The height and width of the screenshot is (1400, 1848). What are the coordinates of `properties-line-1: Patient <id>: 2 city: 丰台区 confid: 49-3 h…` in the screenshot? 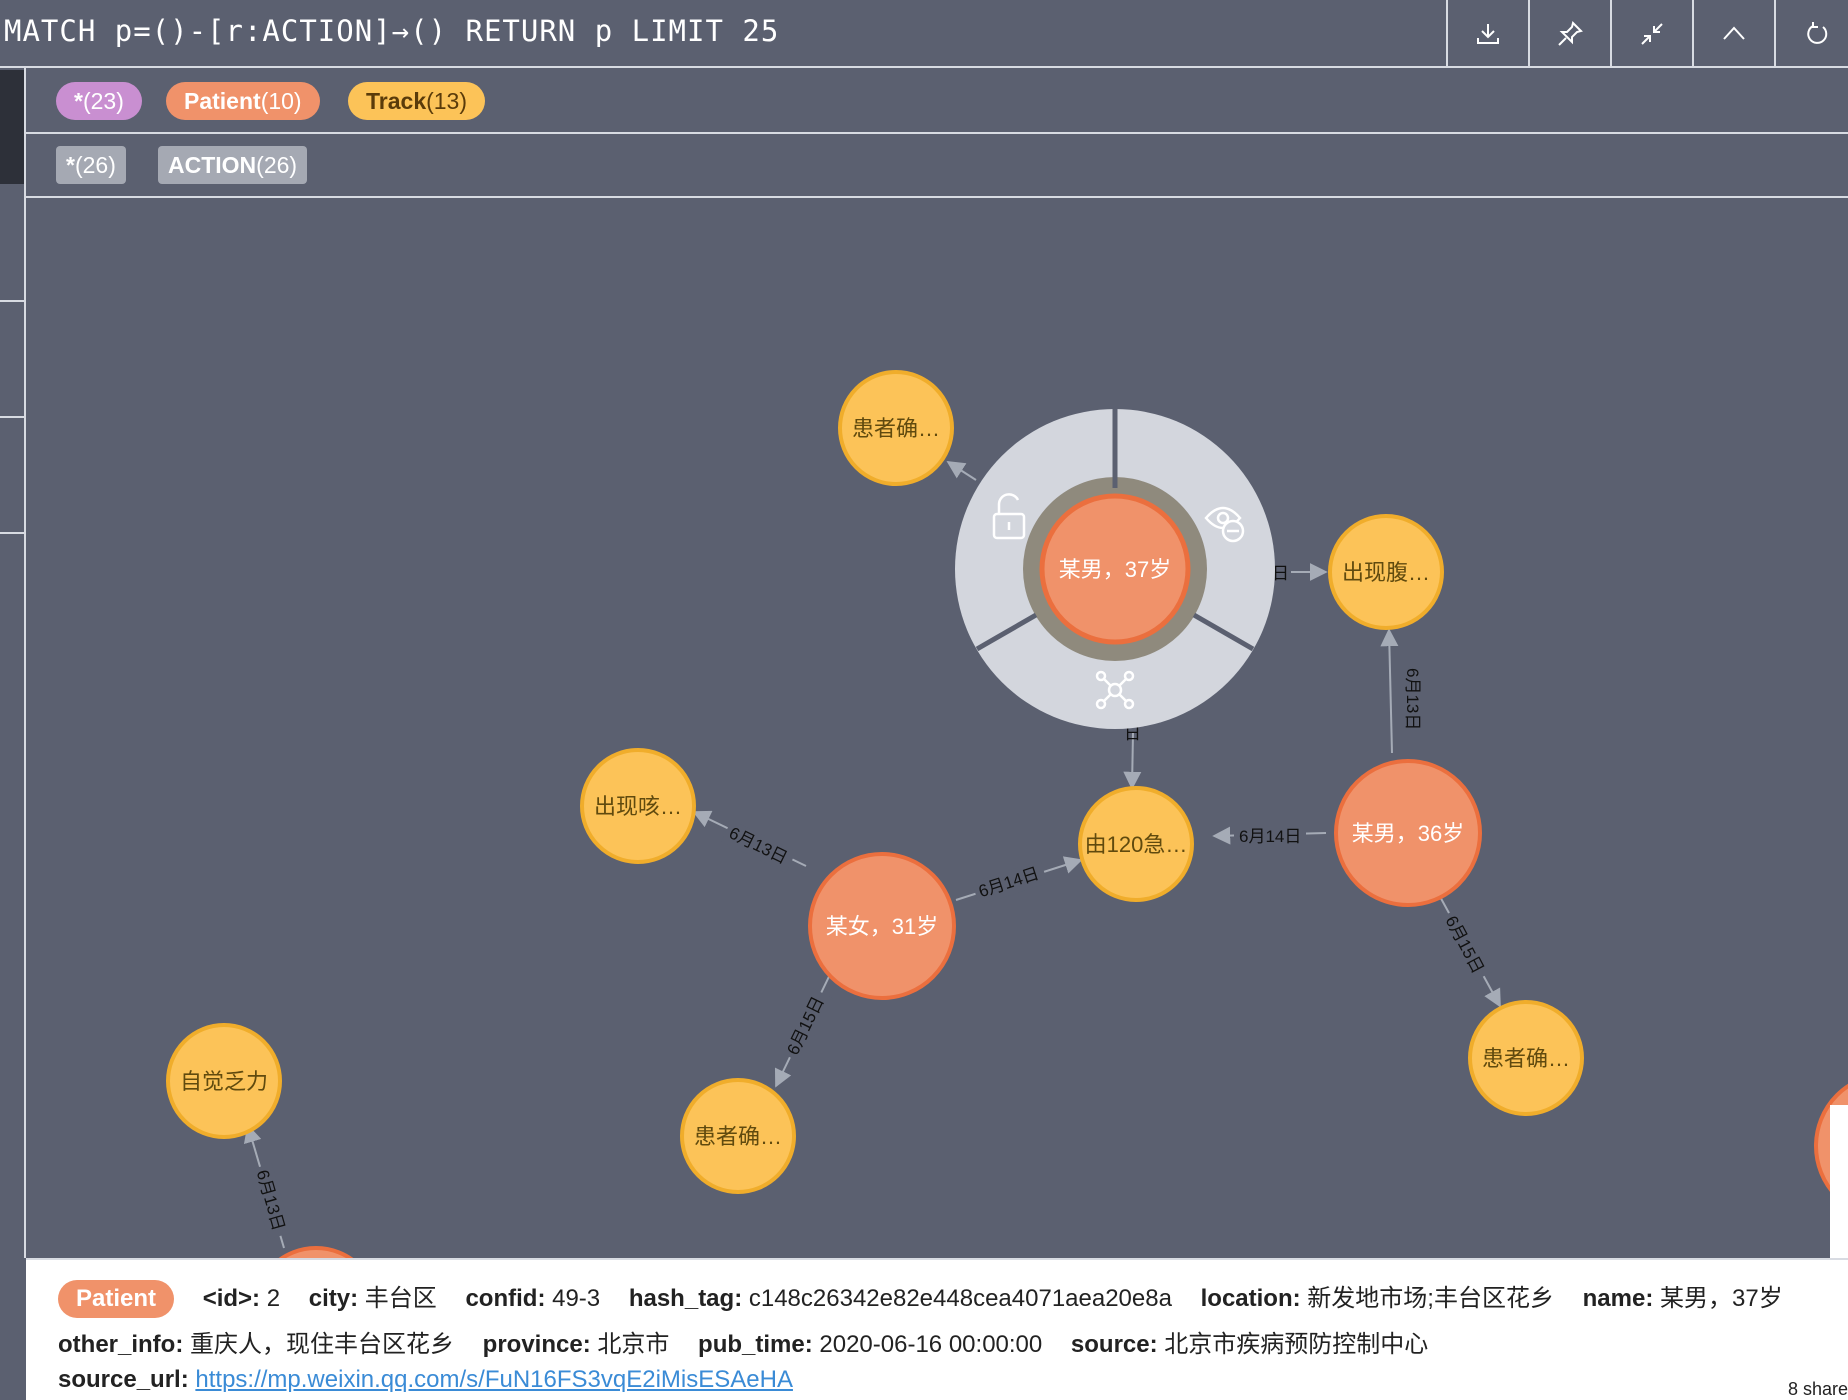 It's located at (931, 1298).